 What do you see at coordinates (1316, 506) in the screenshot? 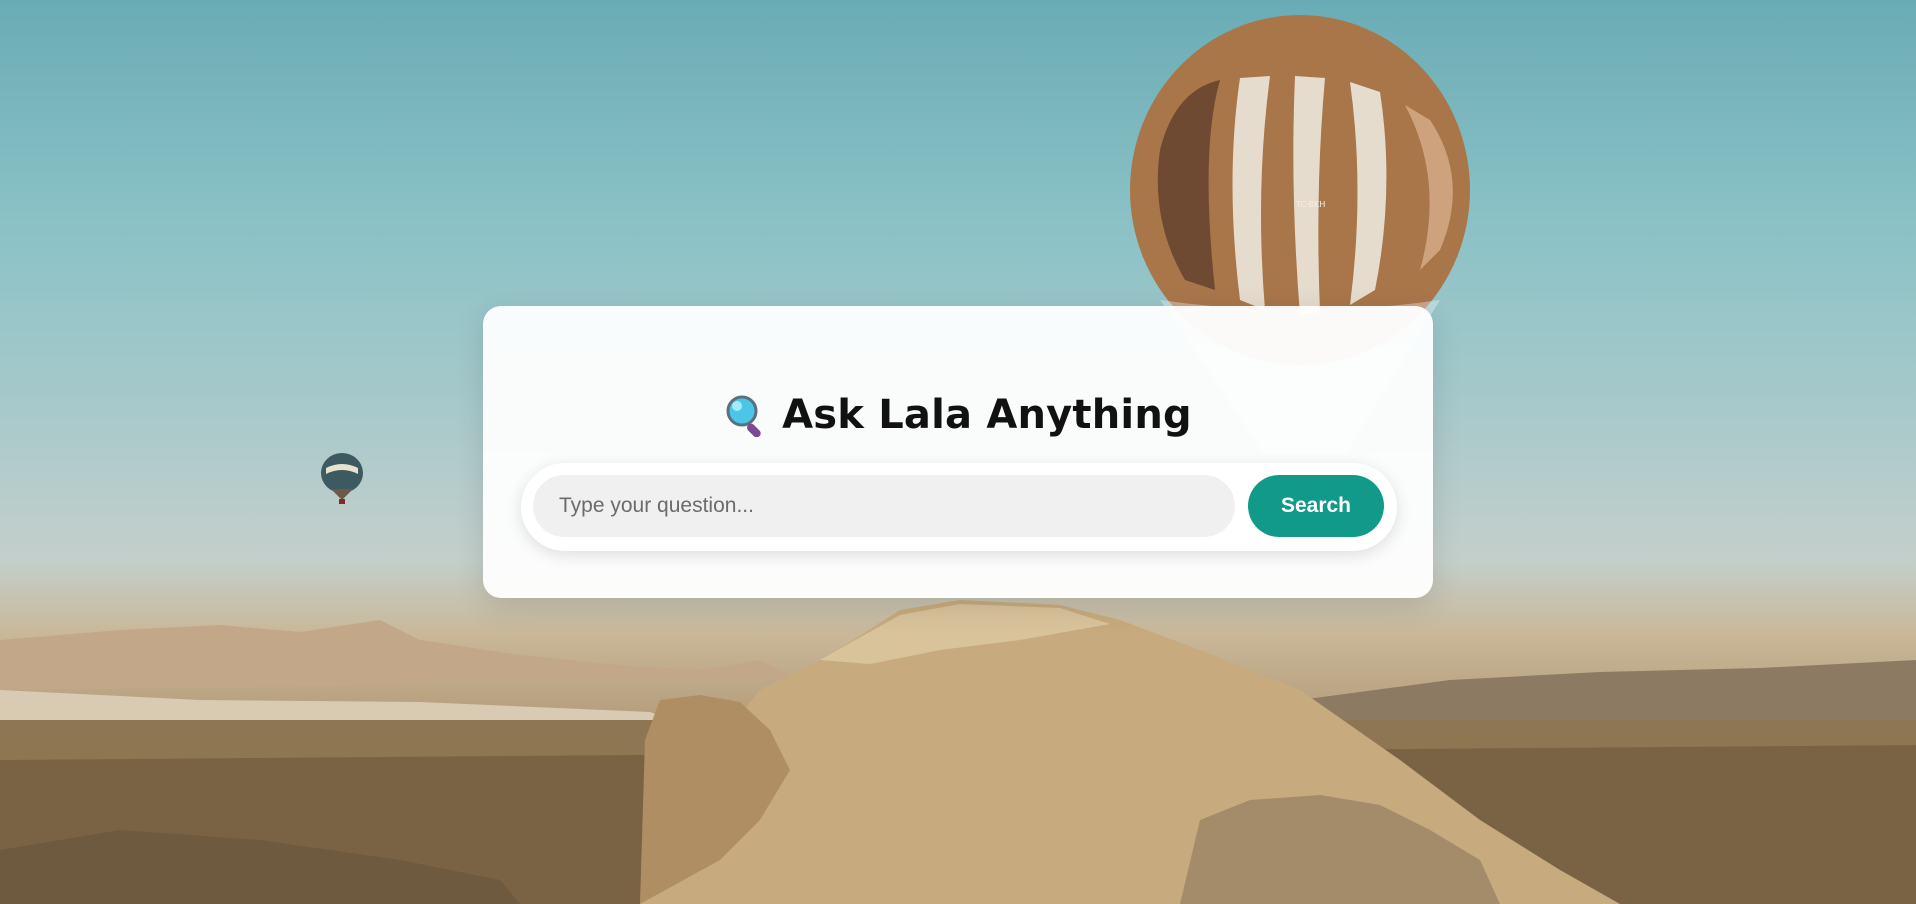
I see `search-button: Search` at bounding box center [1316, 506].